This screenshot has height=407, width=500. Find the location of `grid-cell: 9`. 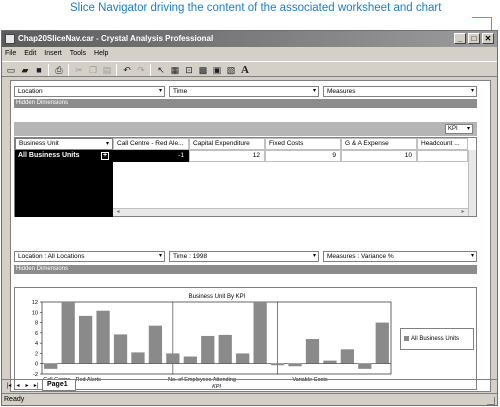

grid-cell: 9 is located at coordinates (303, 156).